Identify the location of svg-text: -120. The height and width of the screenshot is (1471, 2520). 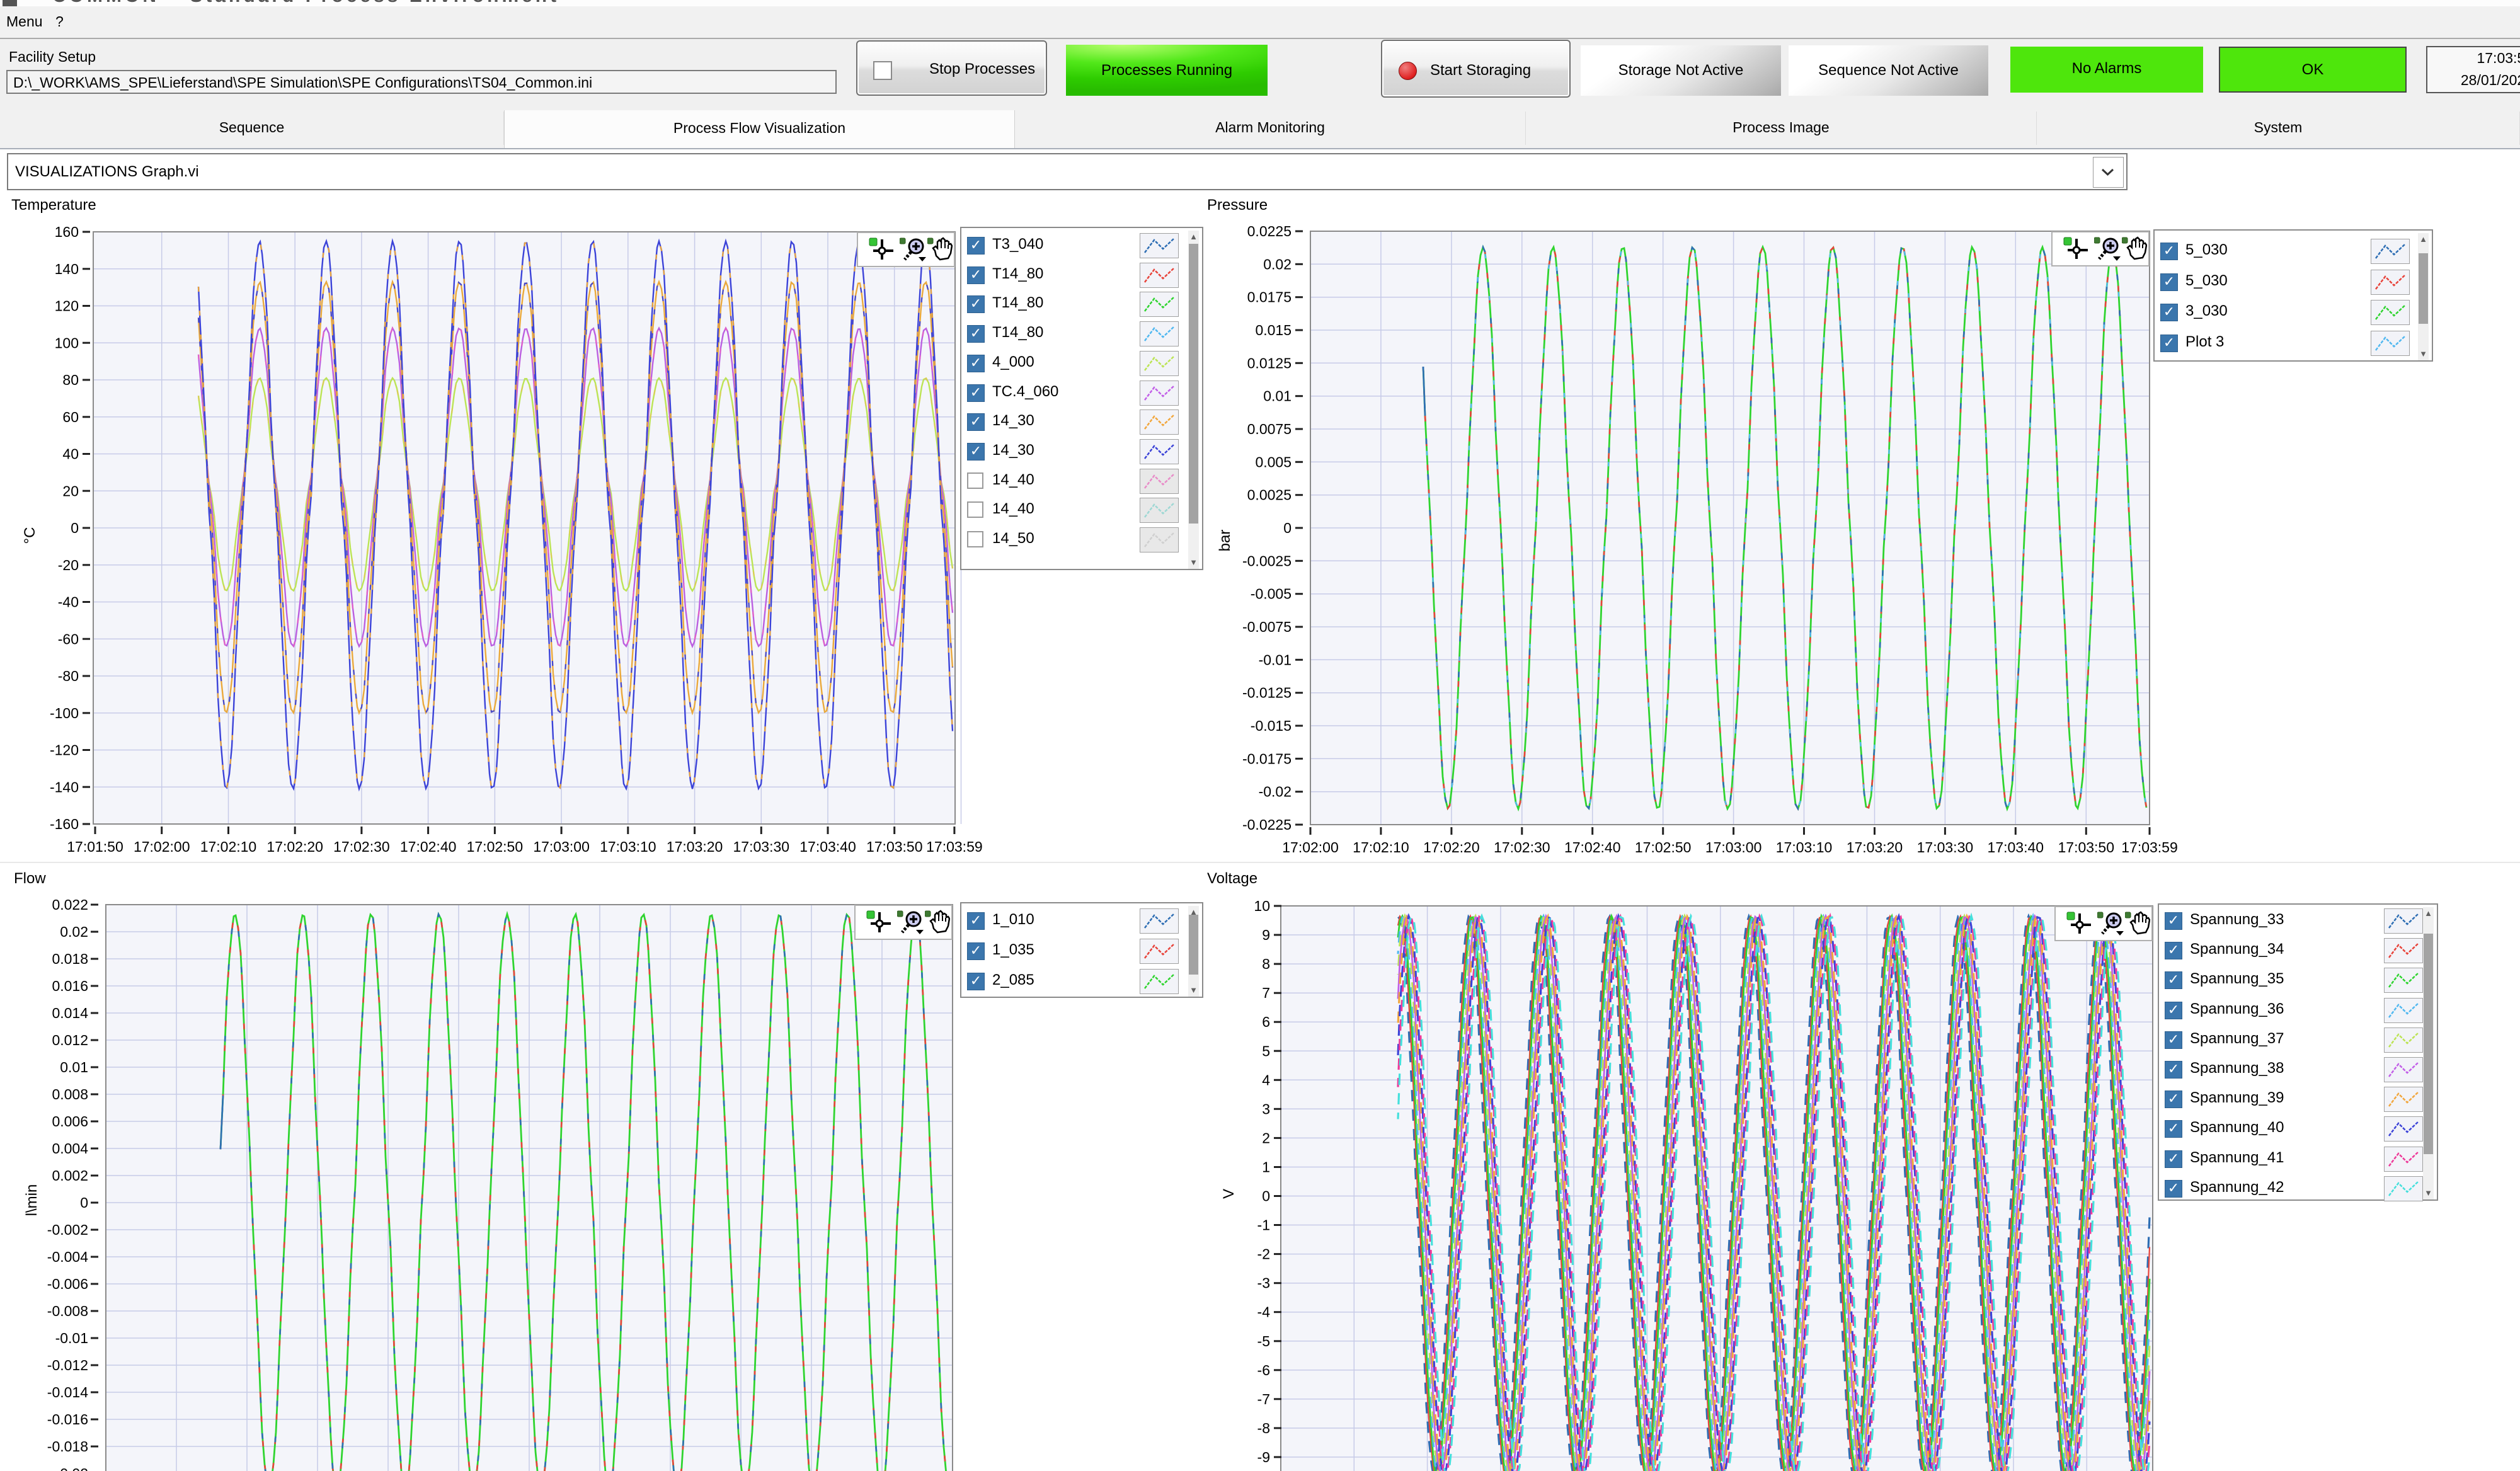
(64, 750).